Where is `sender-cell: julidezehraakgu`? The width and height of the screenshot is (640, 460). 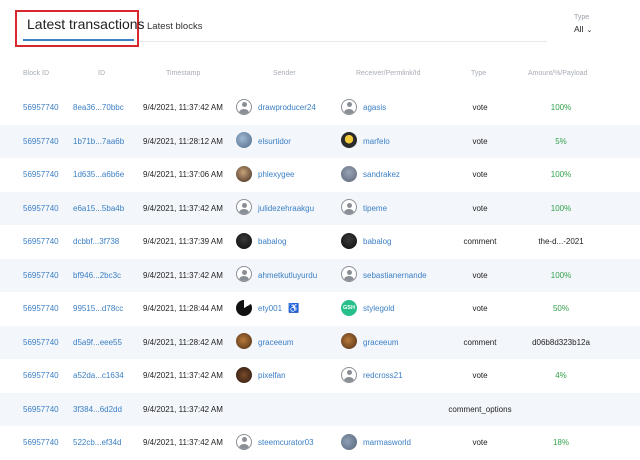
sender-cell: julidezehraakgu is located at coordinates (275, 209).